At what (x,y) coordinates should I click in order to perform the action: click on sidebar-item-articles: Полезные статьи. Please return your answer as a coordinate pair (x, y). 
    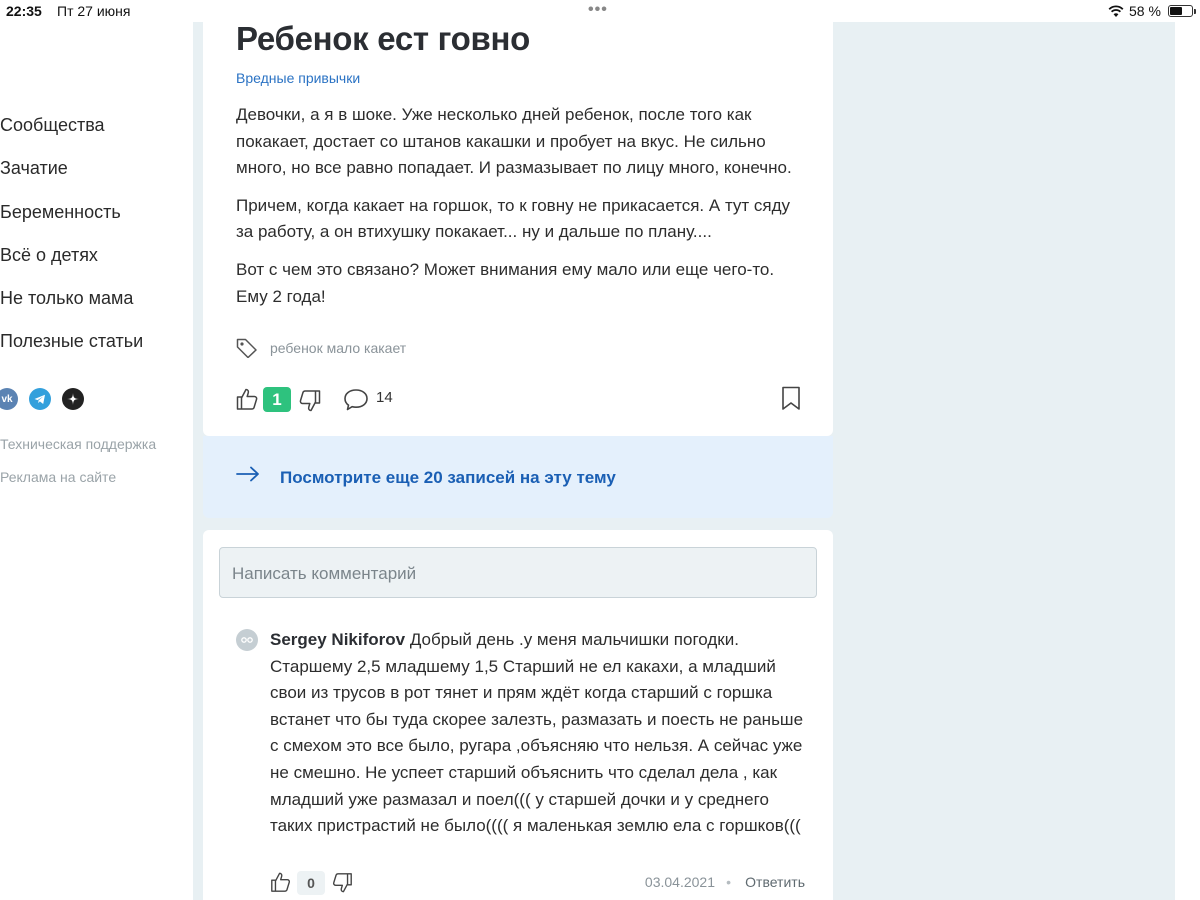
    Looking at the image, I should click on (95, 347).